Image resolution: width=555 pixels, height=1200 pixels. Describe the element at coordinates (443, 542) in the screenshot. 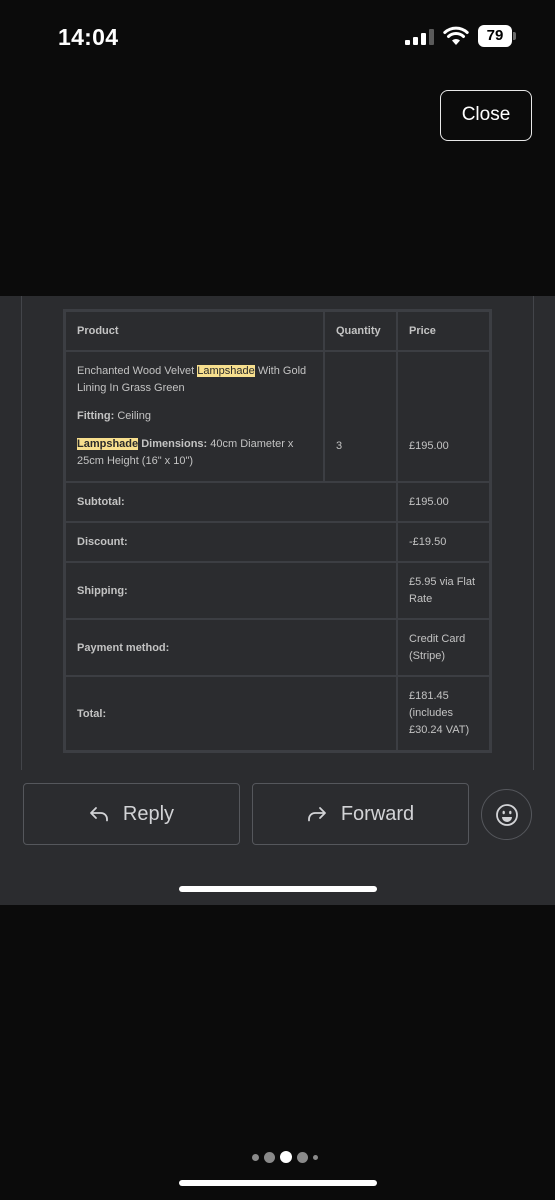

I see `summary-value: -£19.50` at that location.